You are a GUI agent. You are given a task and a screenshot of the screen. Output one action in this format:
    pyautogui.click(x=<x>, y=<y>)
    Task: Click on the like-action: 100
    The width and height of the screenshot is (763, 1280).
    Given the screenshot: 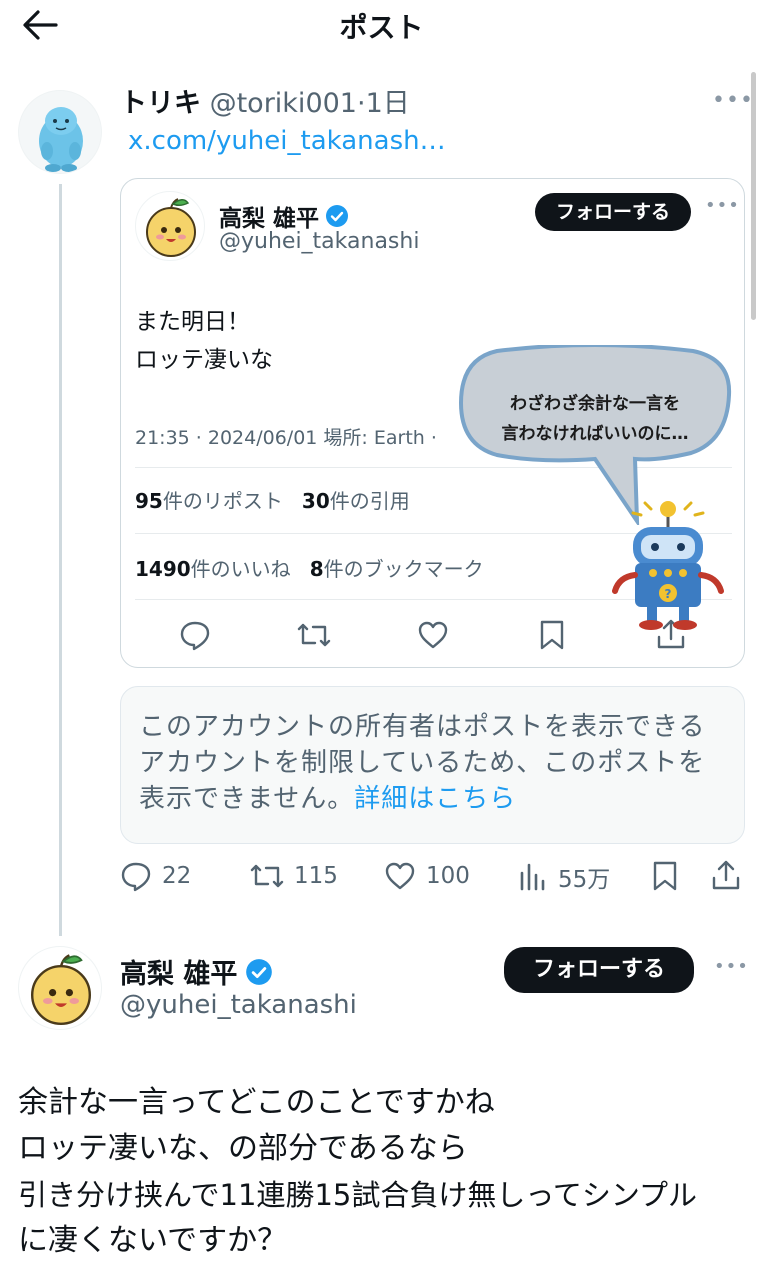 What is the action you would take?
    pyautogui.click(x=427, y=876)
    